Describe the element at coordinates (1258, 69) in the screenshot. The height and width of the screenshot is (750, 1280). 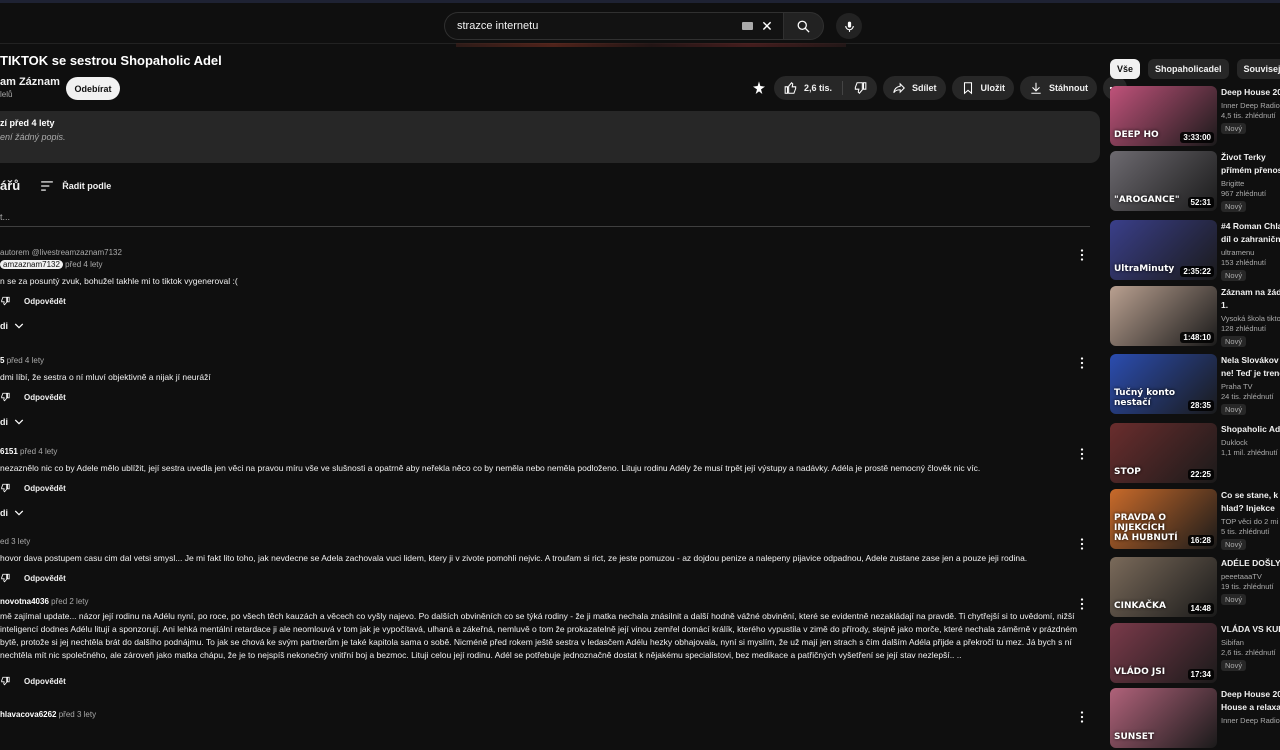
I see `chip-related: Související` at that location.